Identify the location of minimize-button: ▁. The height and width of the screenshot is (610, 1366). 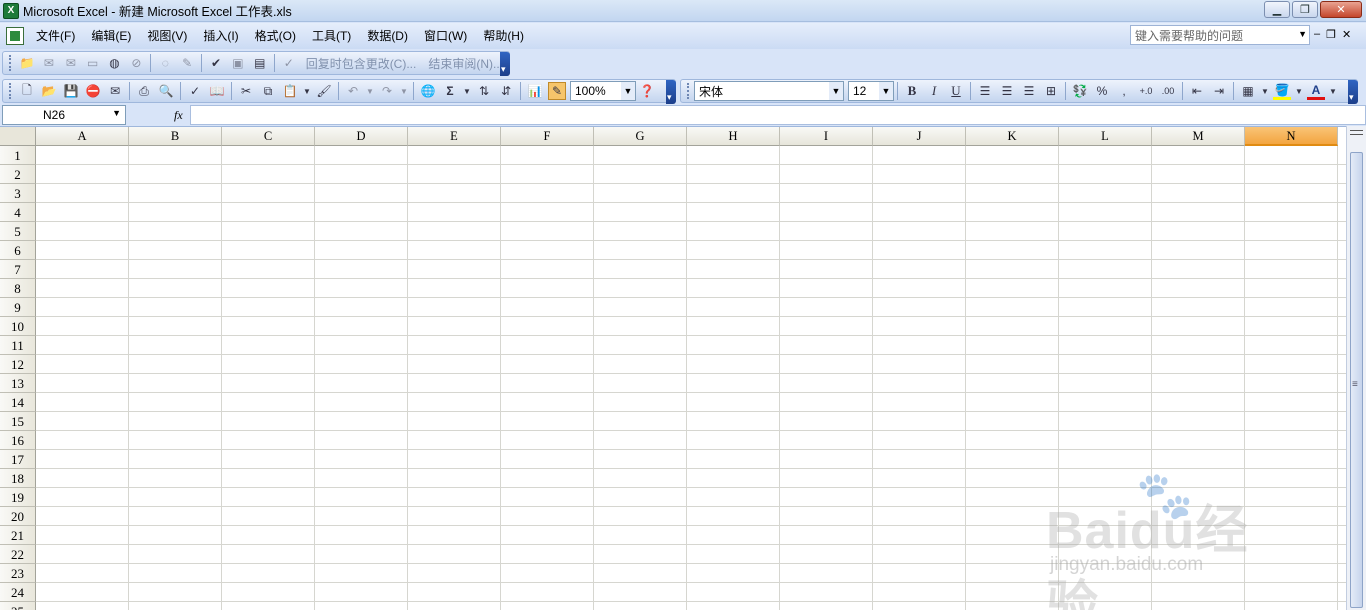
(1277, 9).